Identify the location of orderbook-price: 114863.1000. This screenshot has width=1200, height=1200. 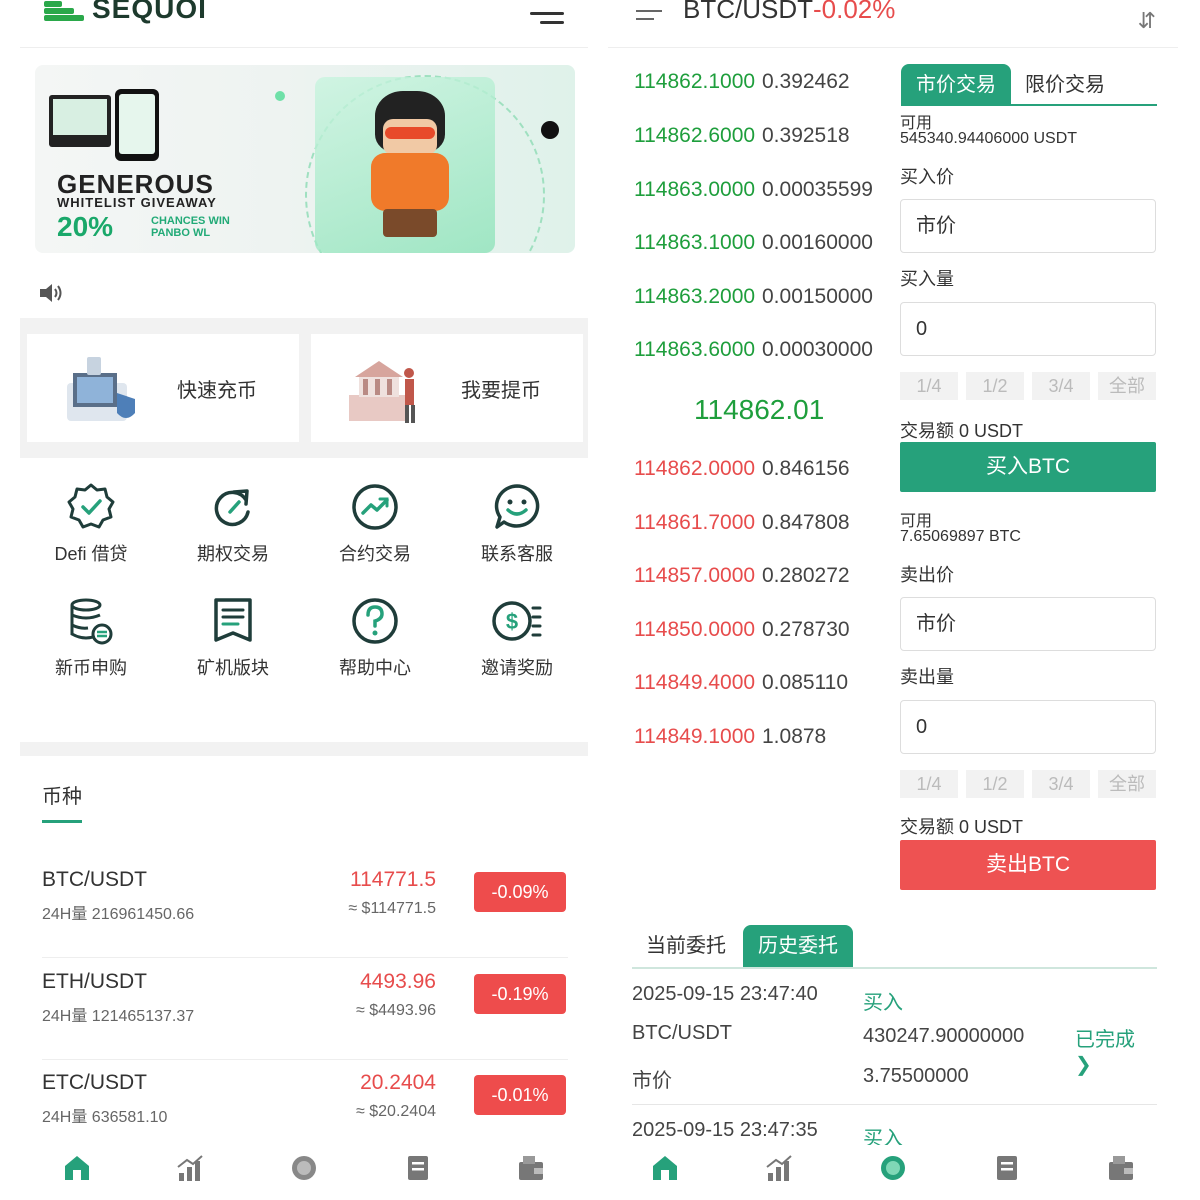
(695, 242).